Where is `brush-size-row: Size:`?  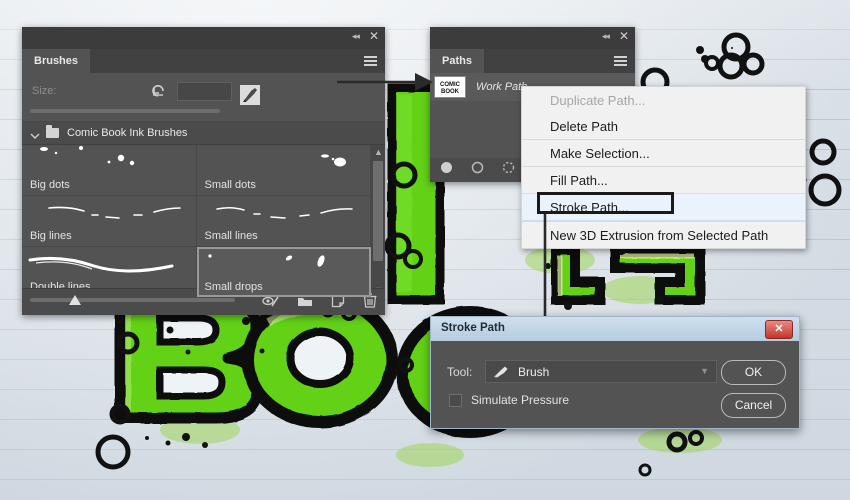
brush-size-row: Size: is located at coordinates (203, 97).